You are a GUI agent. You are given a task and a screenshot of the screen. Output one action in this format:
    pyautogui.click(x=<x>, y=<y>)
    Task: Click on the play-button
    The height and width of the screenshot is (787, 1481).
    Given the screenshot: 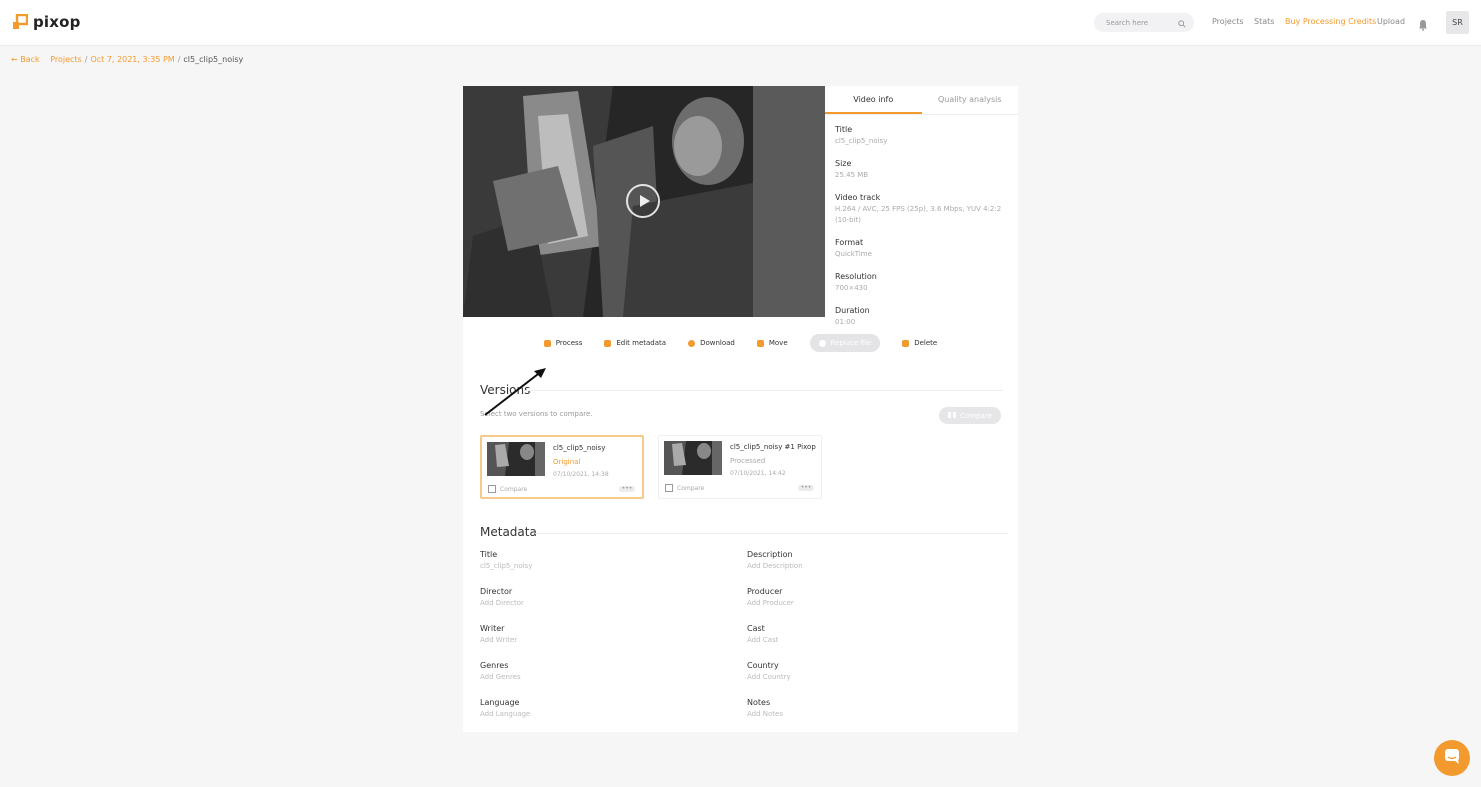 What is the action you would take?
    pyautogui.click(x=643, y=201)
    